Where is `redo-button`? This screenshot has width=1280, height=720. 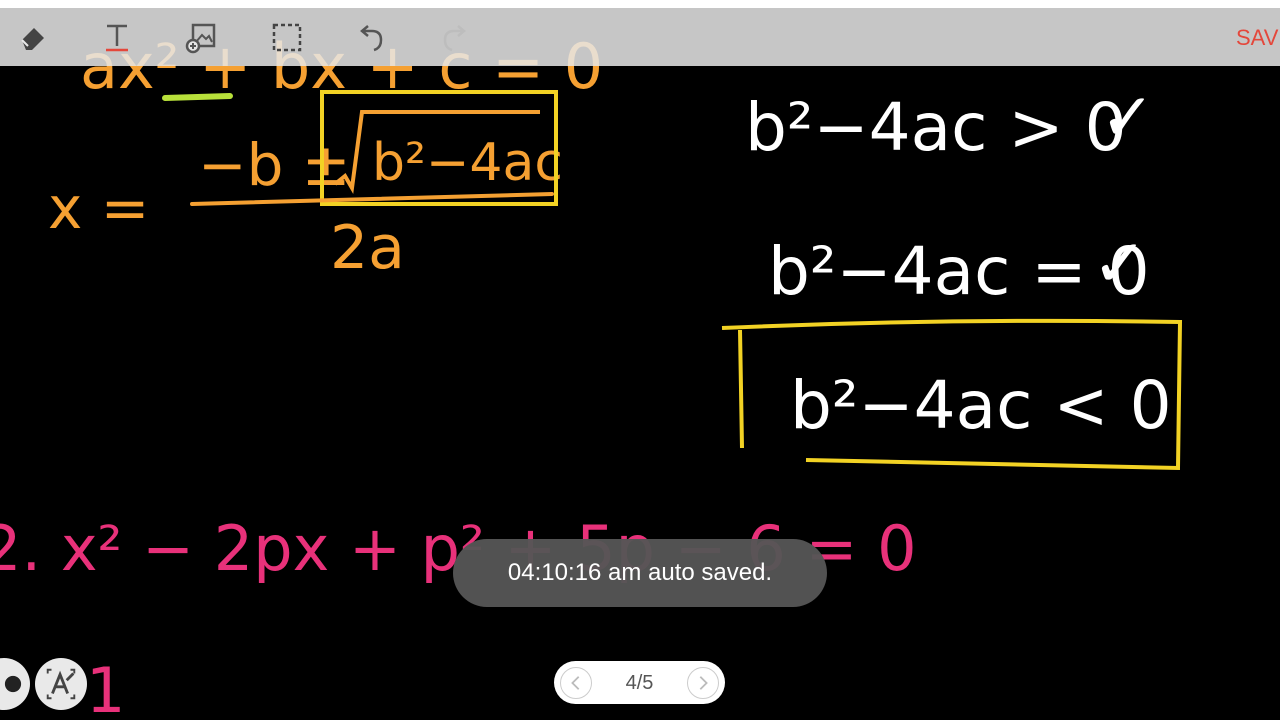
redo-button is located at coordinates (455, 37).